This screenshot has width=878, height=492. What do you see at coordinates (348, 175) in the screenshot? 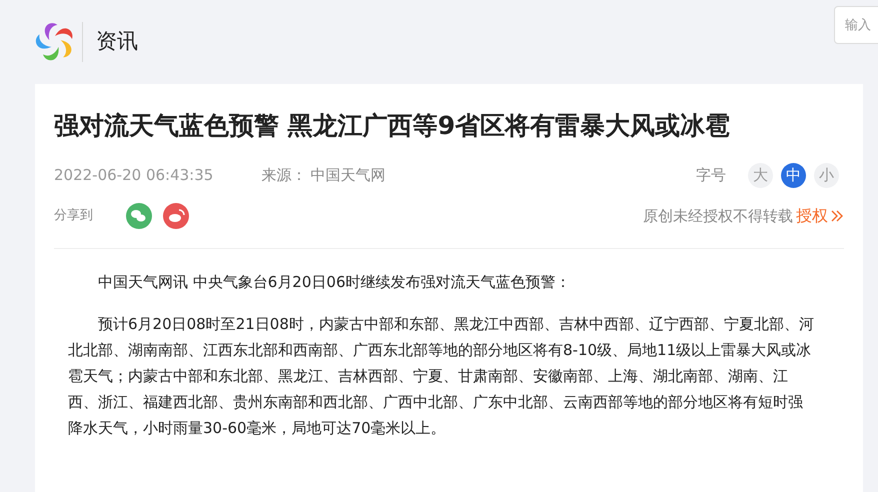
I see `source-name: 中国天气网` at bounding box center [348, 175].